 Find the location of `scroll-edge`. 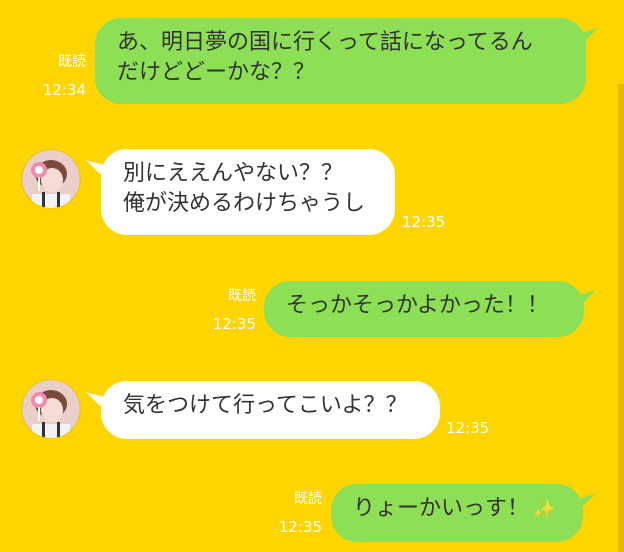

scroll-edge is located at coordinates (621, 318).